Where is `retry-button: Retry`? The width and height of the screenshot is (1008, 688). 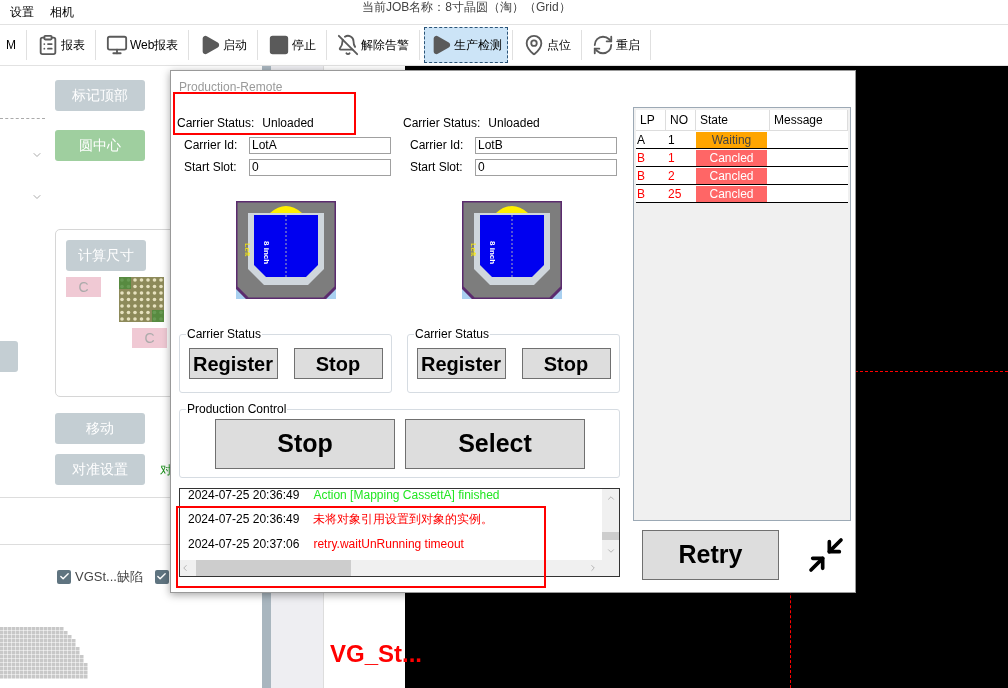 retry-button: Retry is located at coordinates (710, 555).